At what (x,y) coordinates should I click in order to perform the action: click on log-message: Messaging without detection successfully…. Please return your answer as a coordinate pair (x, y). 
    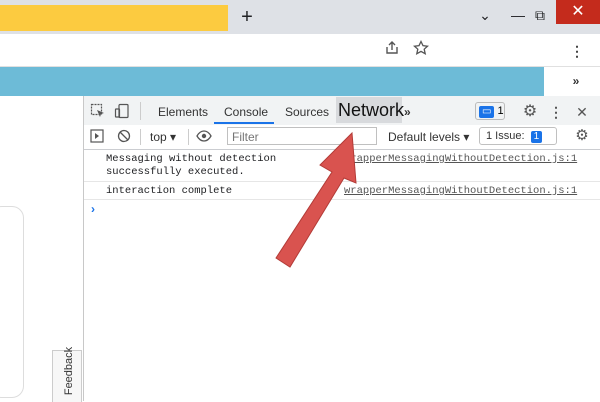
    Looking at the image, I should click on (191, 165).